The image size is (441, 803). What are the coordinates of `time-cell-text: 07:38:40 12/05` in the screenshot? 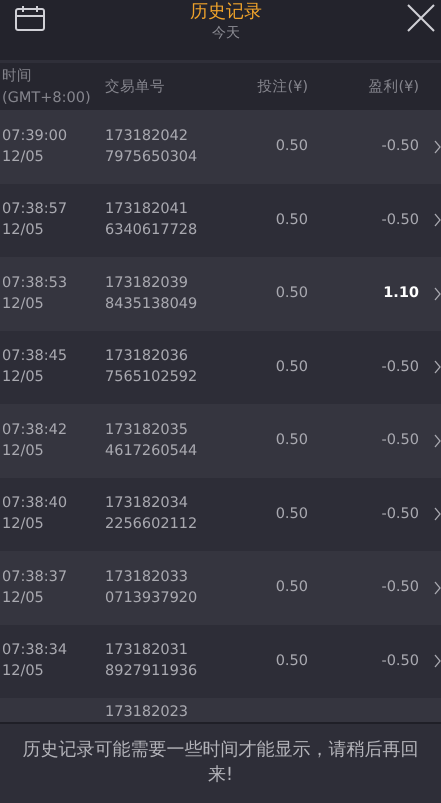 It's located at (35, 514).